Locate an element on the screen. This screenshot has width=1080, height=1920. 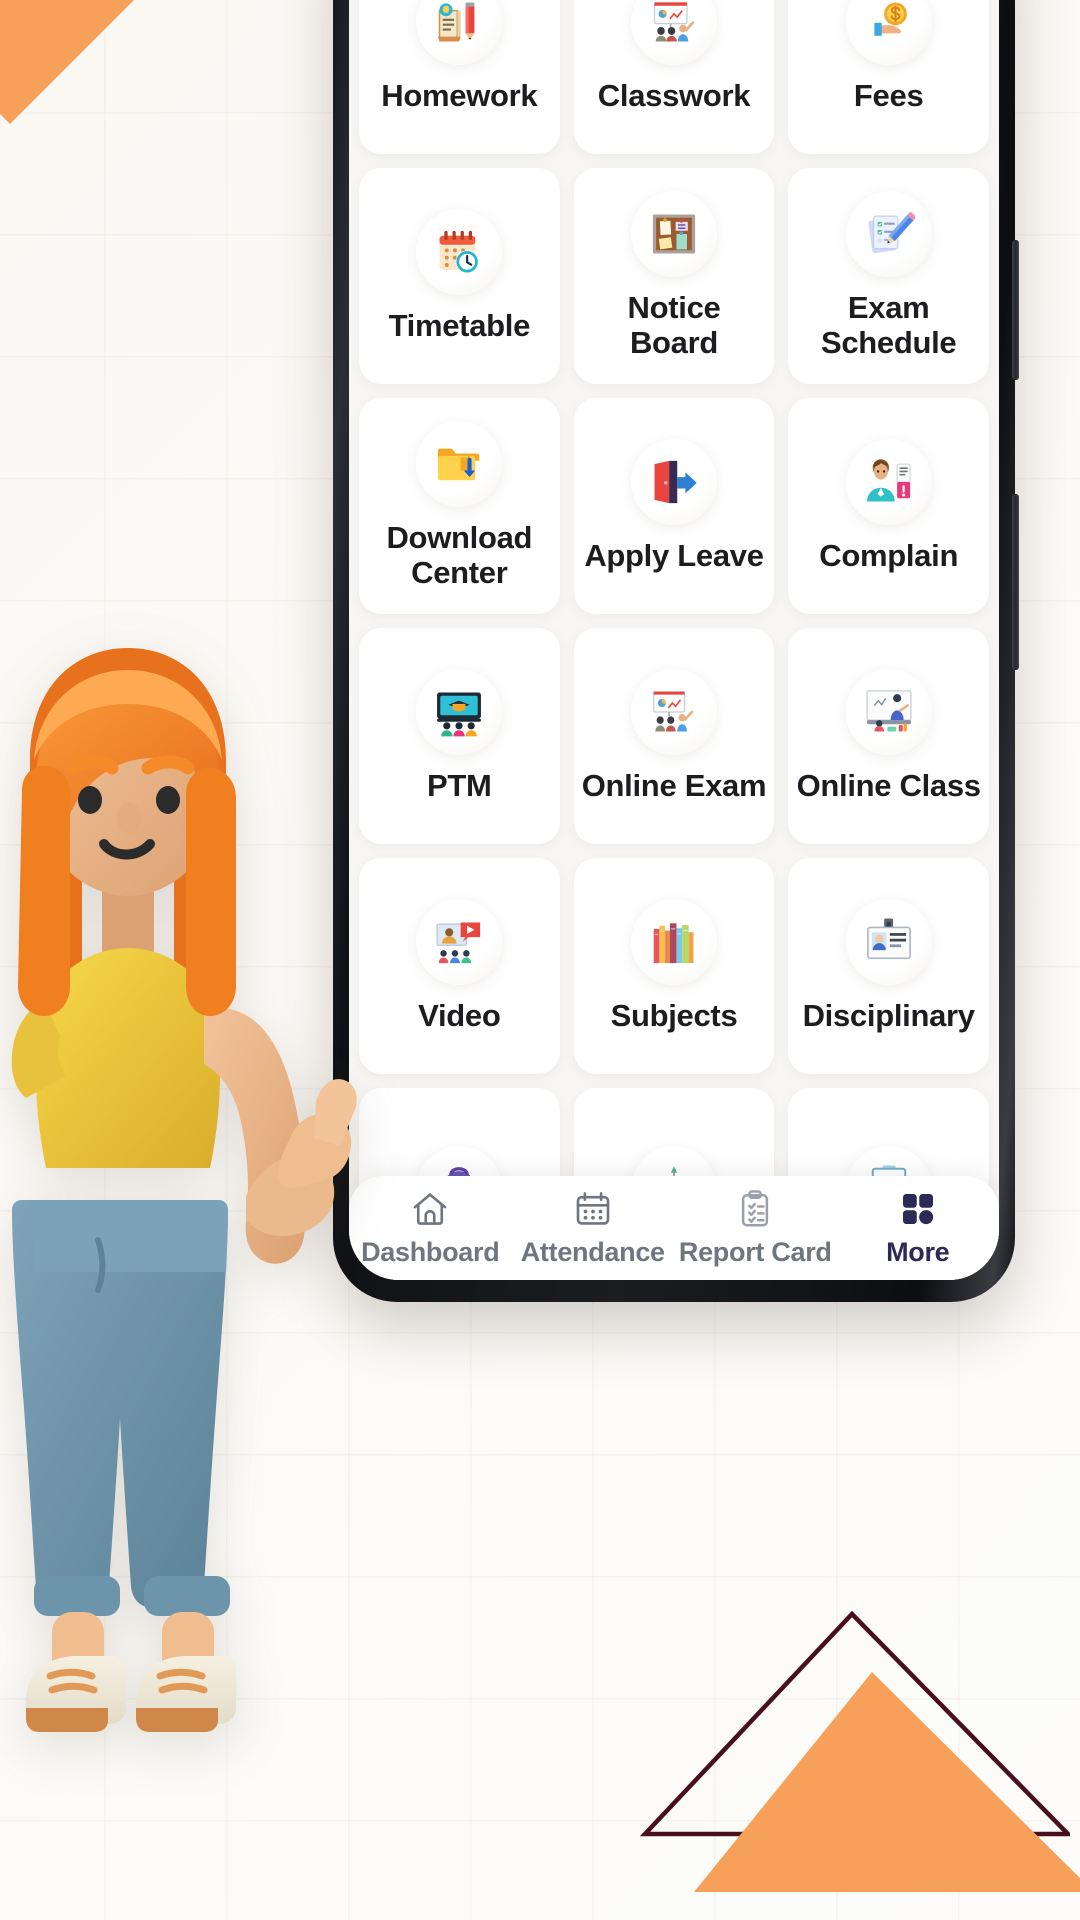
nav-label: Dashboard is located at coordinates (430, 1252).